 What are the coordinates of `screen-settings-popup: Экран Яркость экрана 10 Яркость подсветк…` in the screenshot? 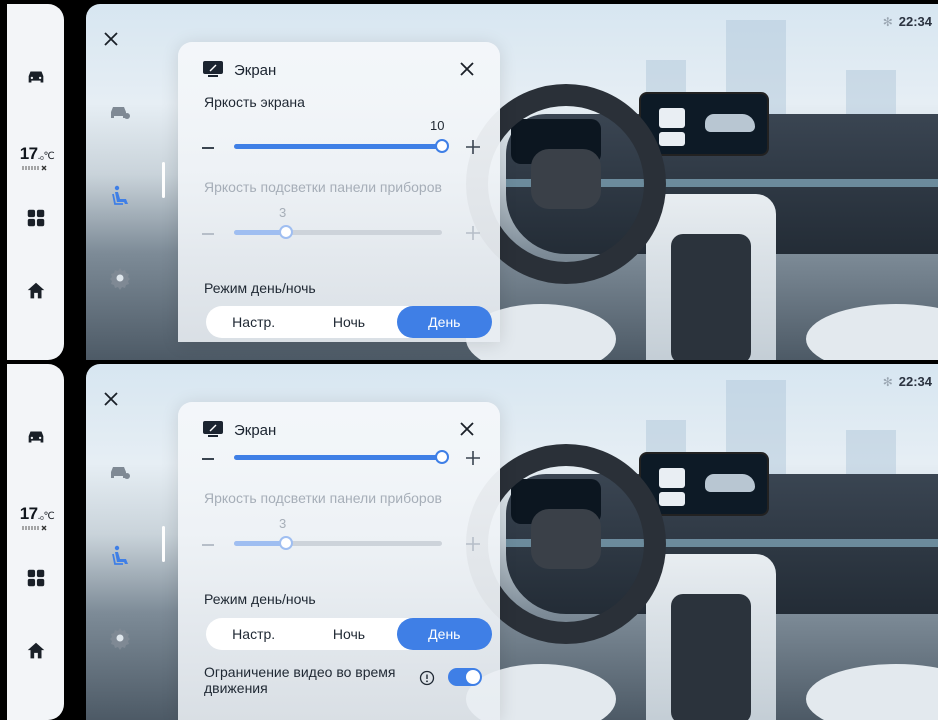 It's located at (339, 192).